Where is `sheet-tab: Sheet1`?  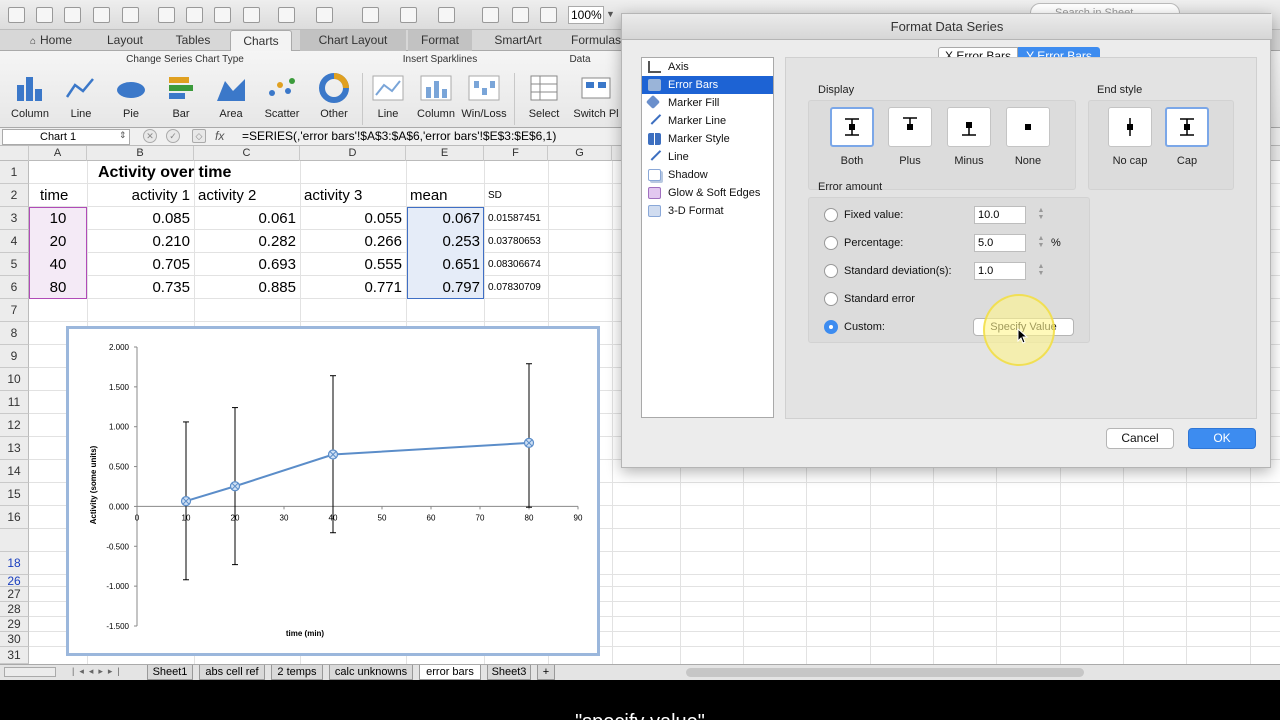 sheet-tab: Sheet1 is located at coordinates (170, 672).